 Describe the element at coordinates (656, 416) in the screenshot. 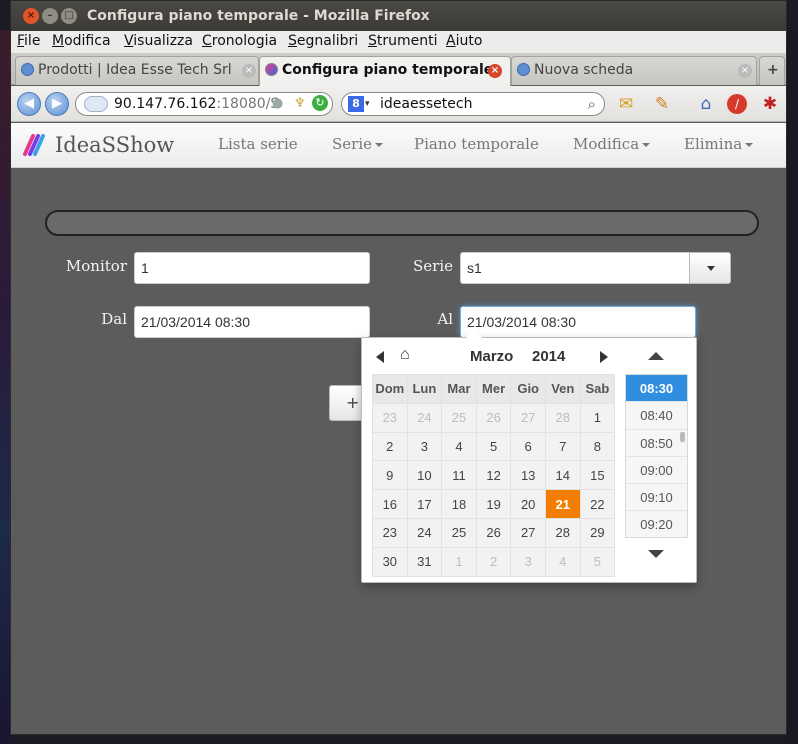

I see `time-option: 08:40` at that location.